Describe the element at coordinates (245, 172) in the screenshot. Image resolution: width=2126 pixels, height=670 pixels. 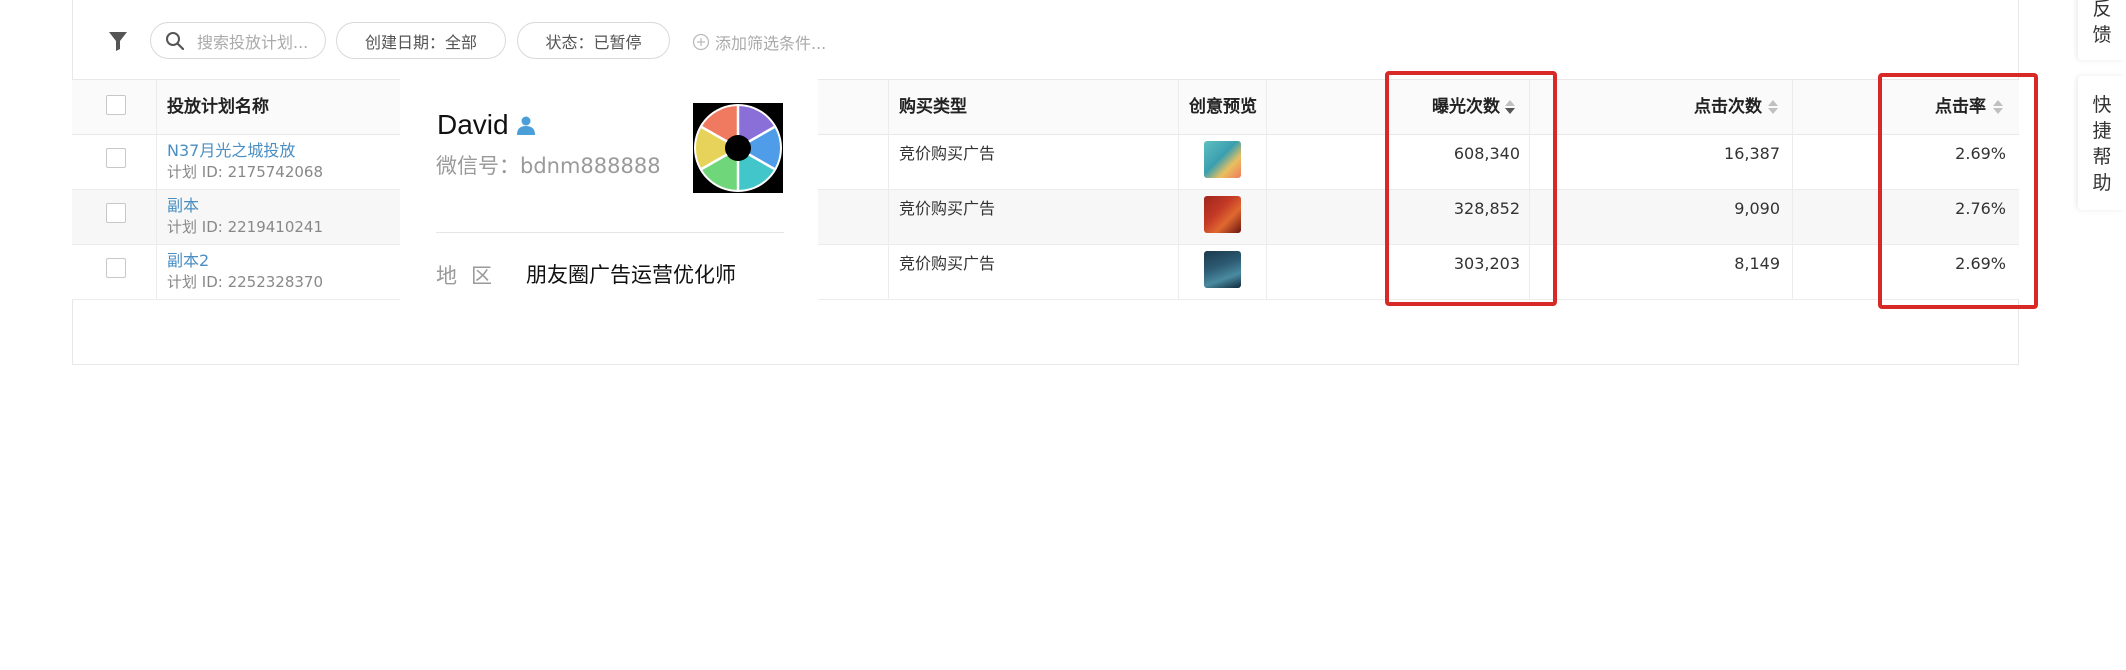
I see `plan-id: 计划 ID: 2175742068` at that location.